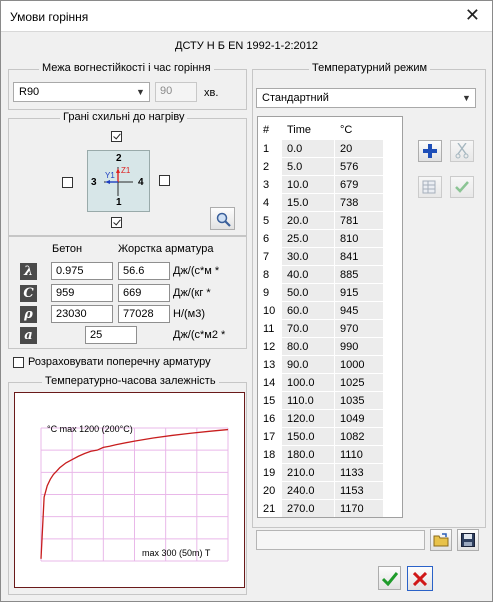 Image resolution: width=493 pixels, height=602 pixels. Describe the element at coordinates (359, 419) in the screenshot. I see `cell-temp: 1049` at that location.